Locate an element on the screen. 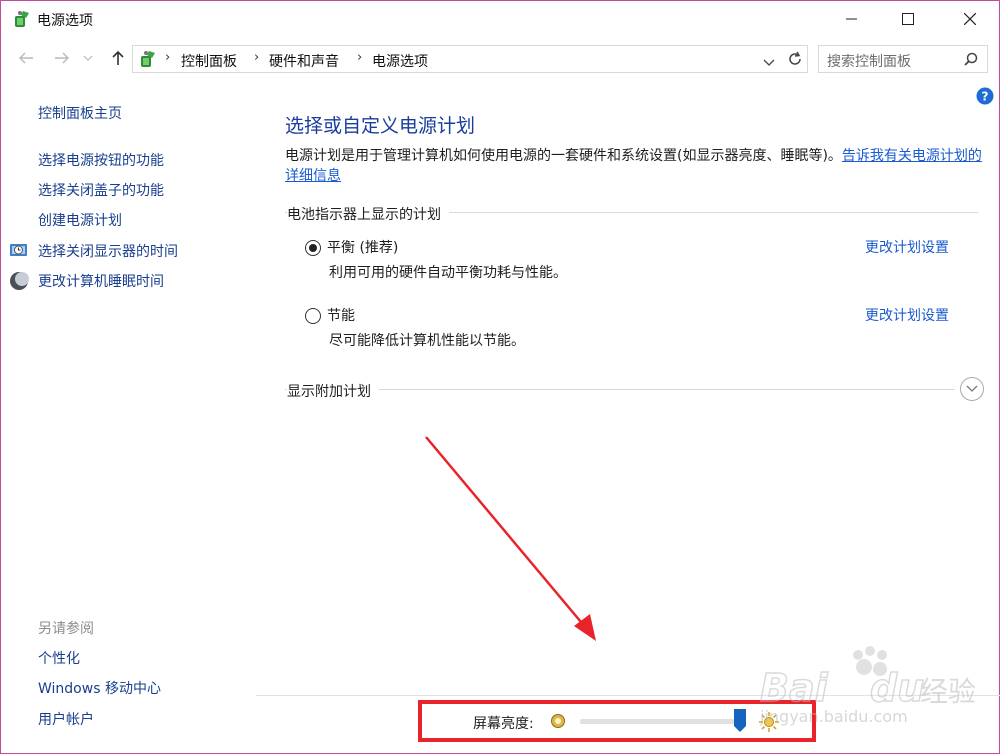 The height and width of the screenshot is (754, 1000). watermark-url: jingyan.baidu.com is located at coordinates (834, 716).